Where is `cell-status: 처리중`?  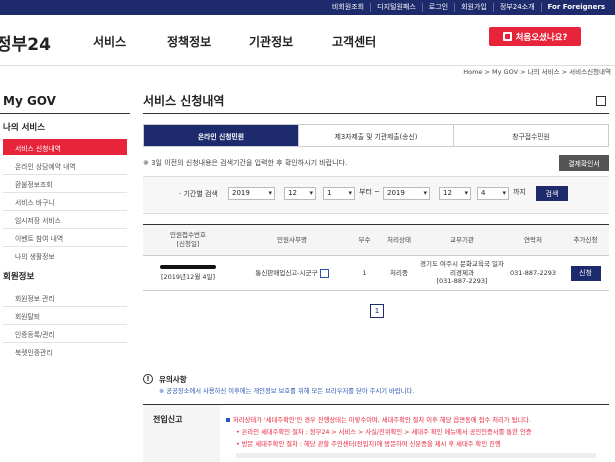
cell-status: 처리중 is located at coordinates (399, 272).